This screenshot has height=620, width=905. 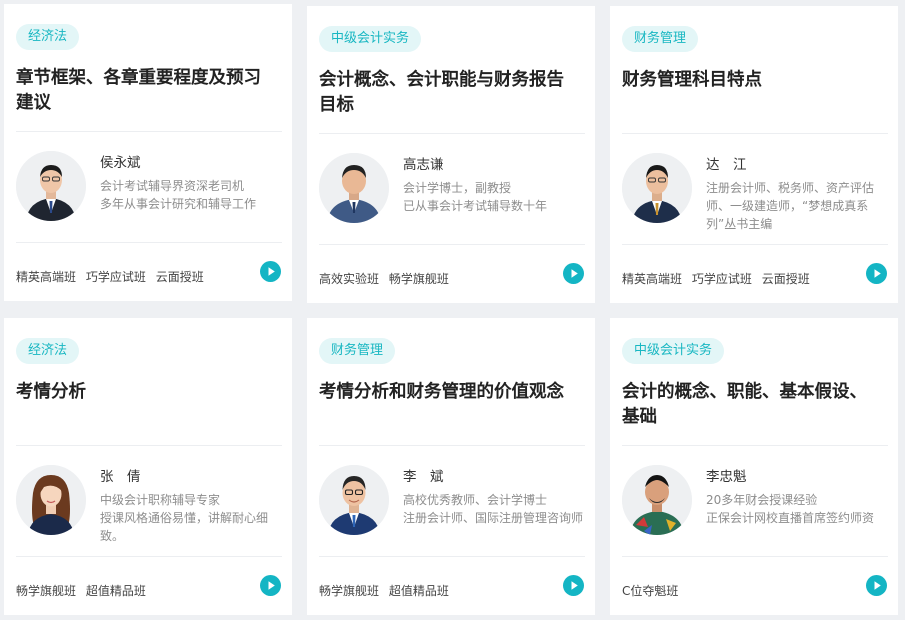 What do you see at coordinates (147, 392) in the screenshot?
I see `card-title: 考情分析` at bounding box center [147, 392].